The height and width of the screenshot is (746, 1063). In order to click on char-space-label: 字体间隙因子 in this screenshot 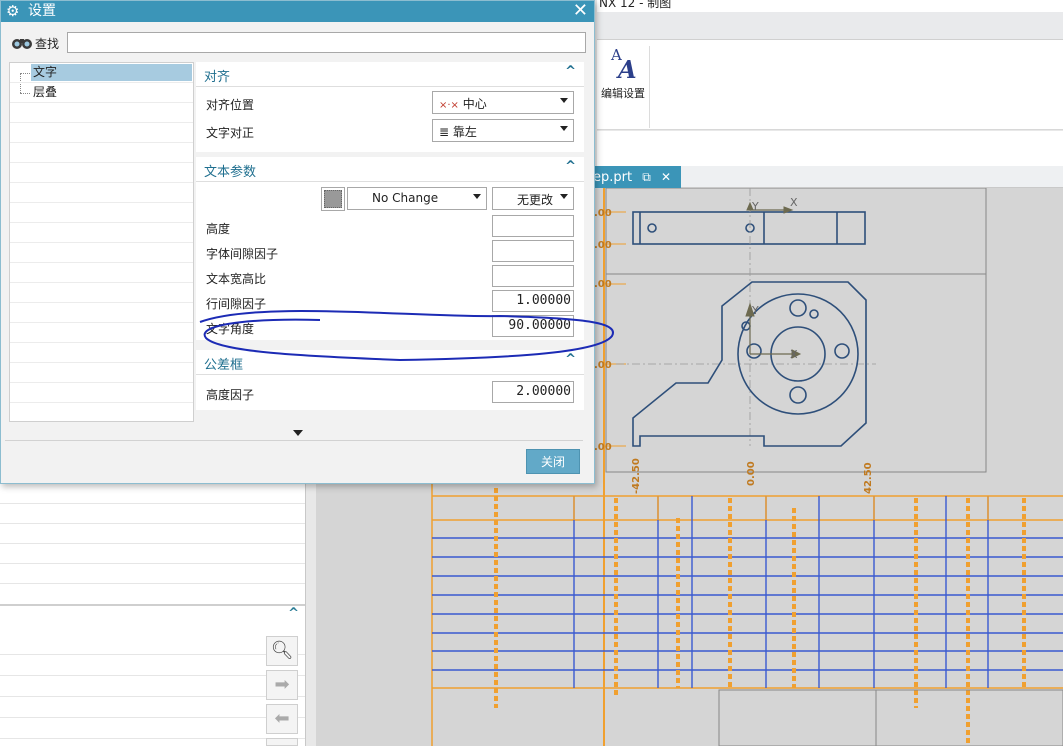, I will do `click(242, 254)`.